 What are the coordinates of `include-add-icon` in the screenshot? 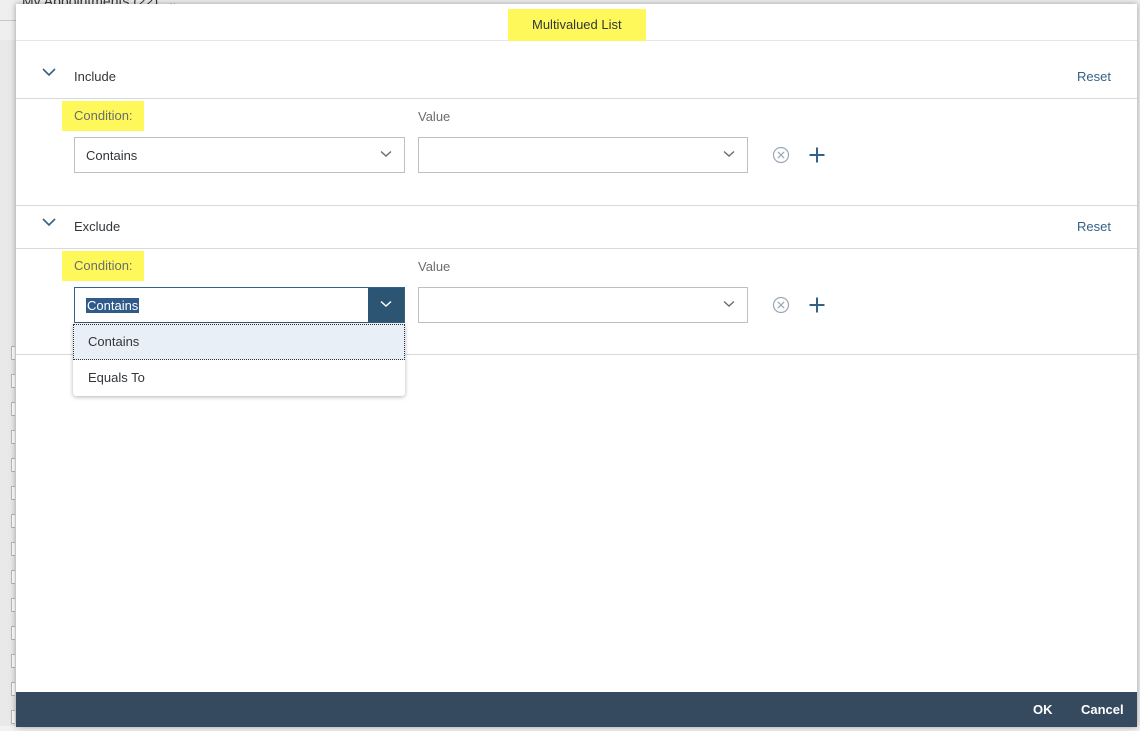 It's located at (817, 155).